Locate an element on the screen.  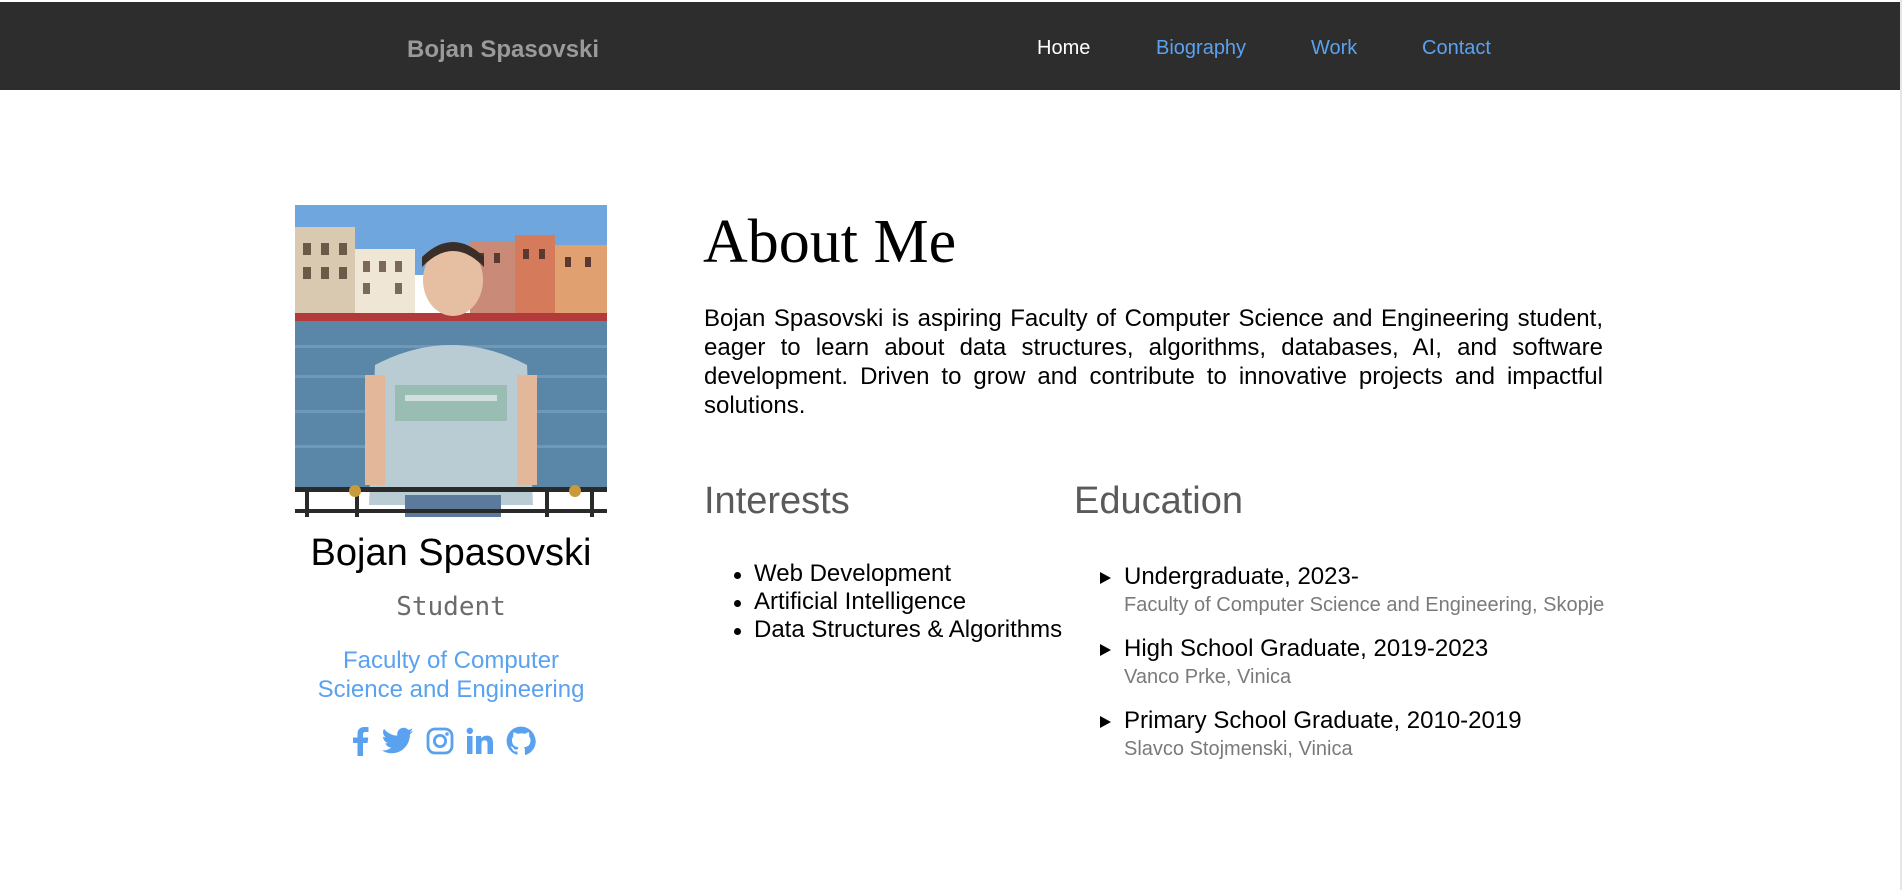
interest-item: Artificial Intelligence is located at coordinates (883, 602).